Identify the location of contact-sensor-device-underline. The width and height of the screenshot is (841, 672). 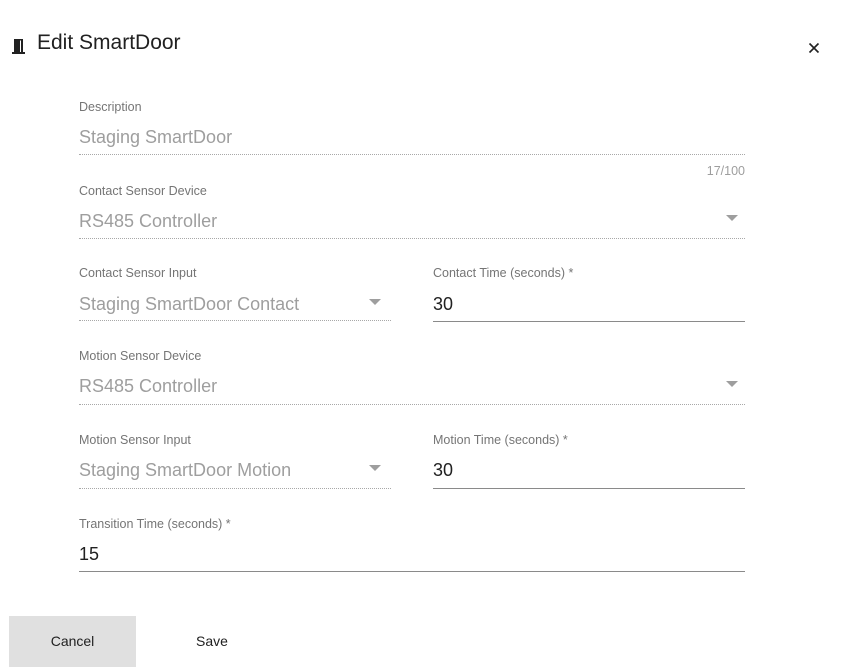
(412, 238).